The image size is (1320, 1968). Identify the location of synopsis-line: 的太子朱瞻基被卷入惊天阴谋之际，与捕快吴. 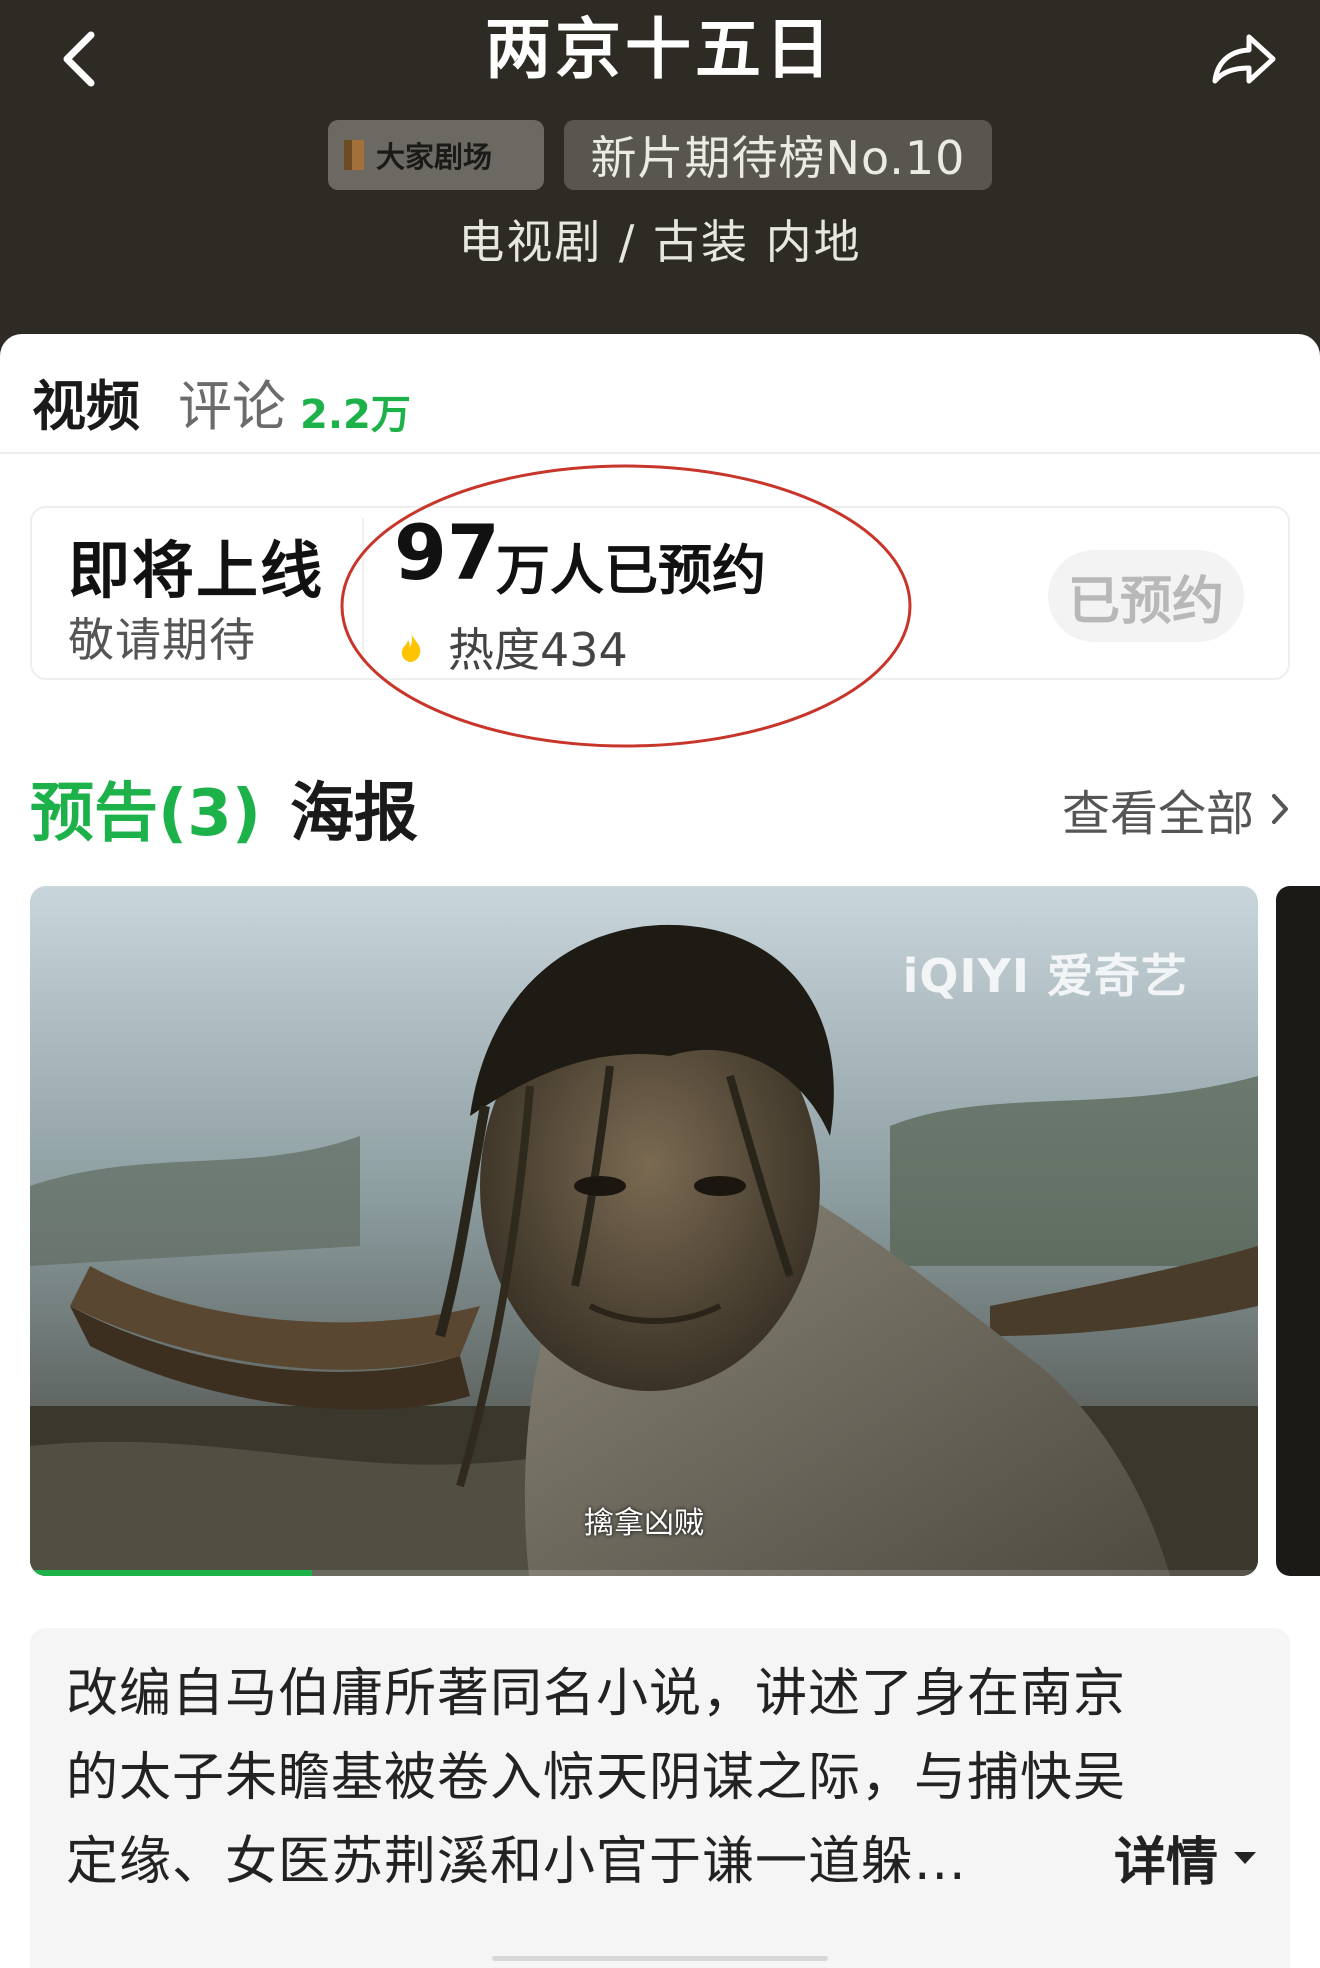
(596, 1778).